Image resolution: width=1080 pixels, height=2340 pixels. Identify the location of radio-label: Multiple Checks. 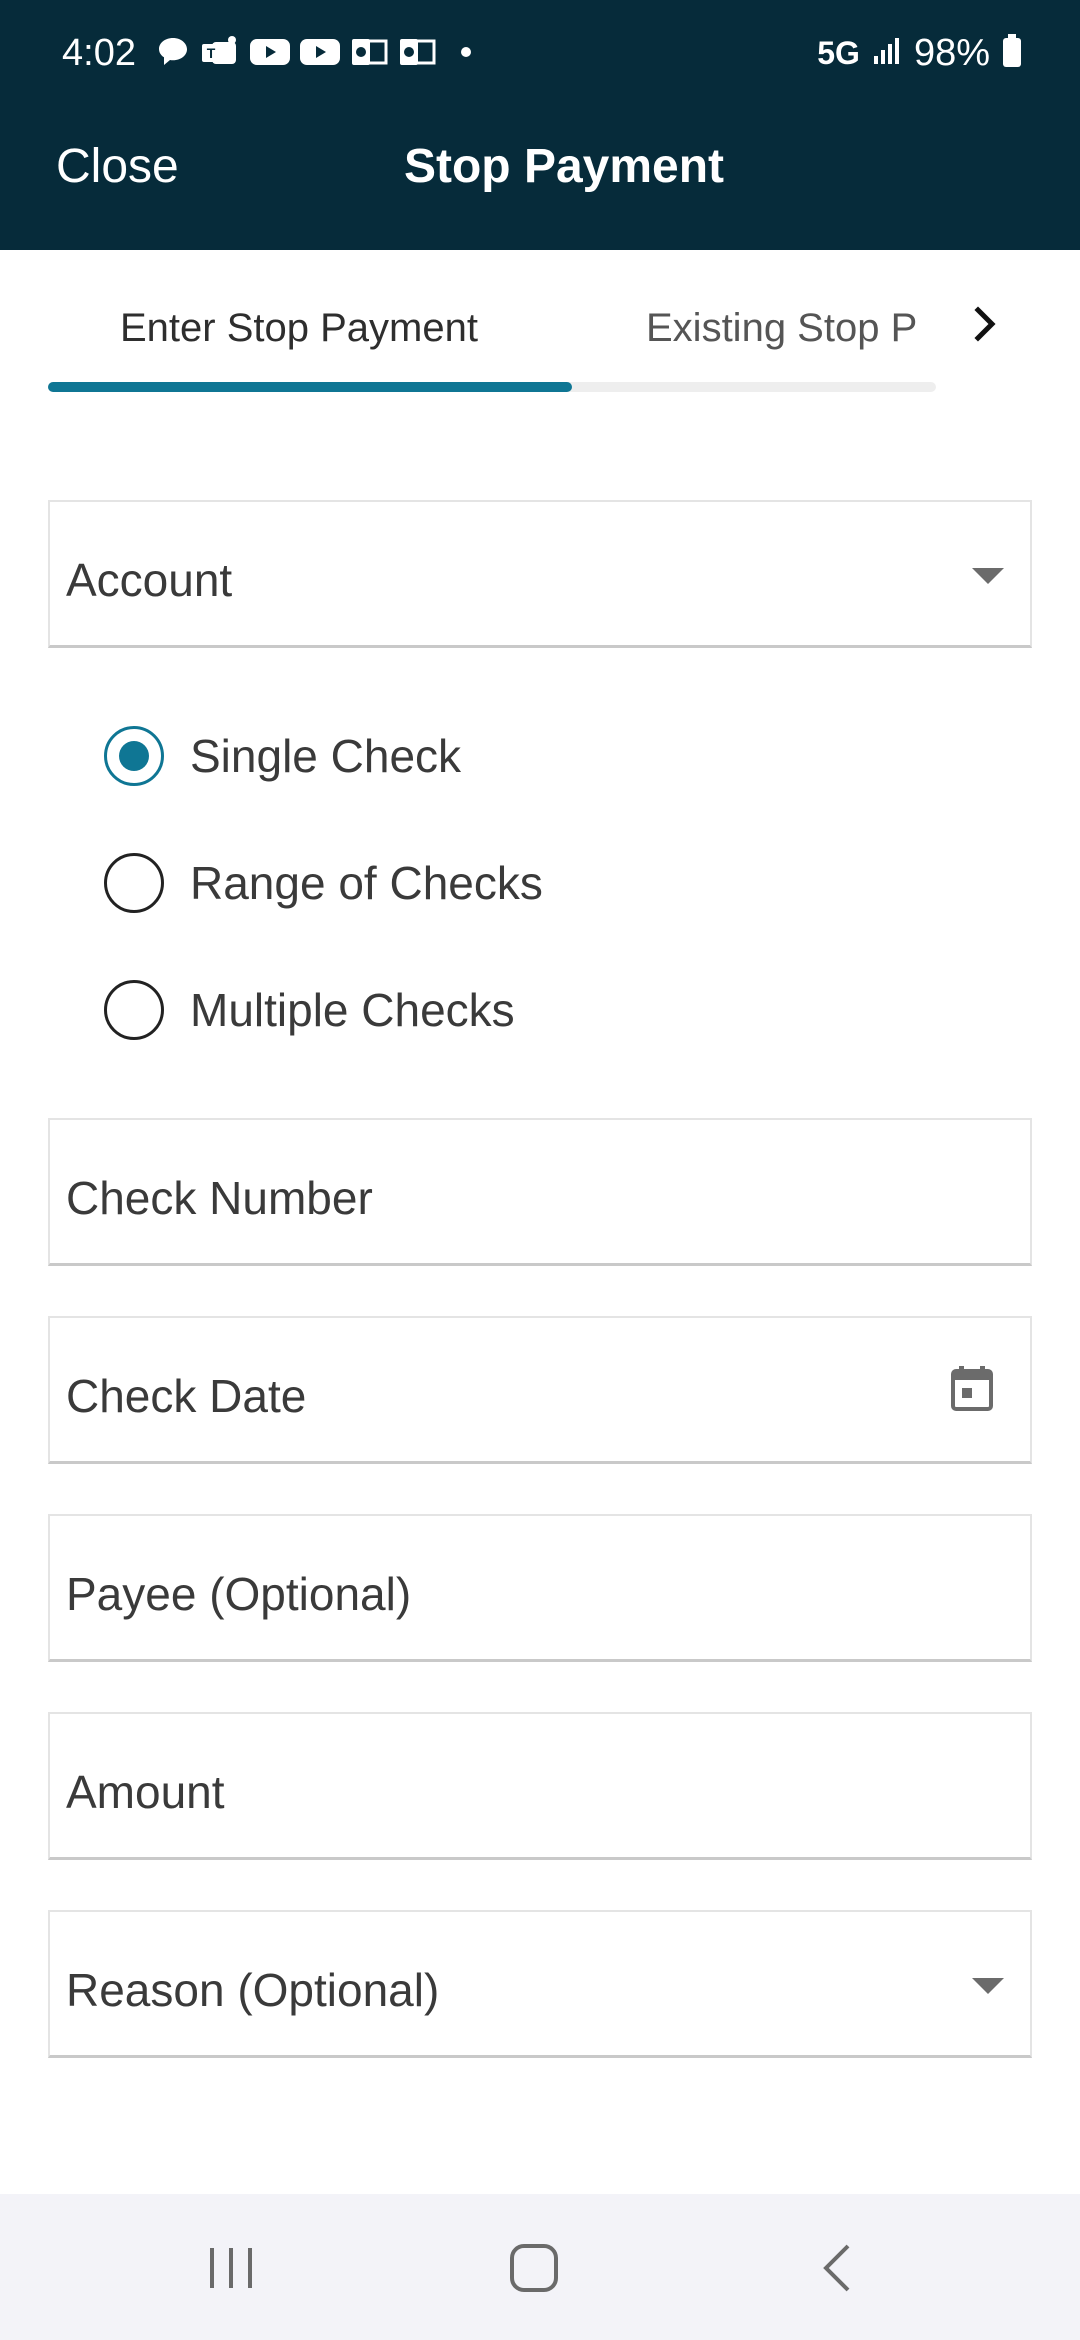
(352, 1010).